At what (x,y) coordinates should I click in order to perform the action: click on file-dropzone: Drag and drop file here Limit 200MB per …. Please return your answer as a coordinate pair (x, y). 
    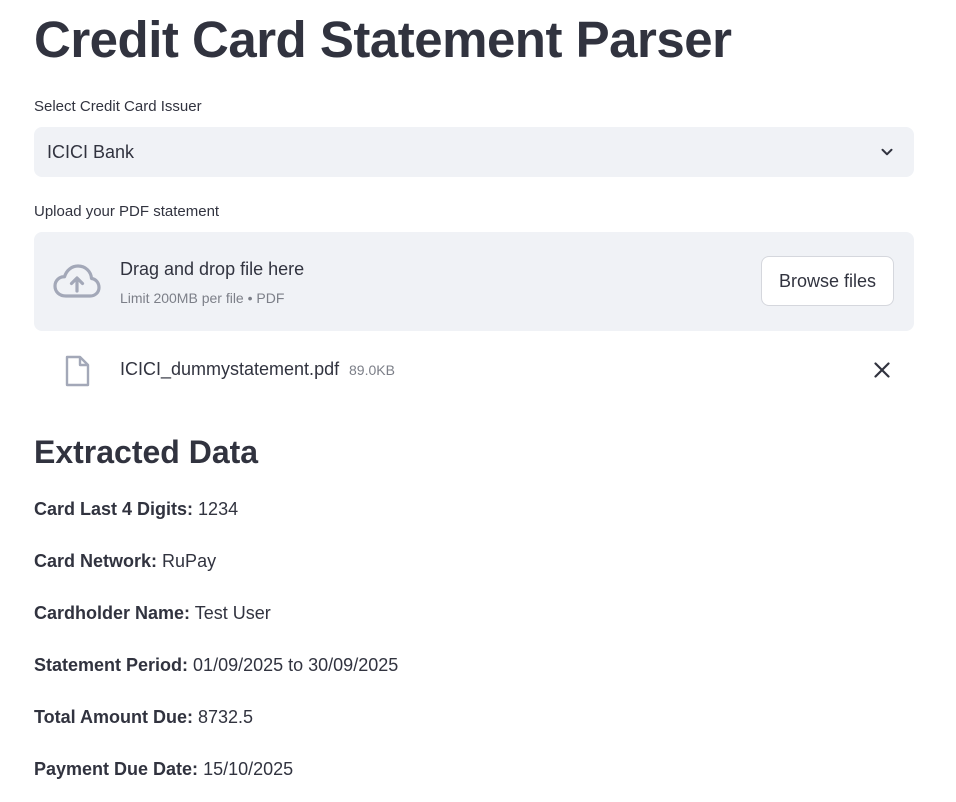
    Looking at the image, I should click on (474, 281).